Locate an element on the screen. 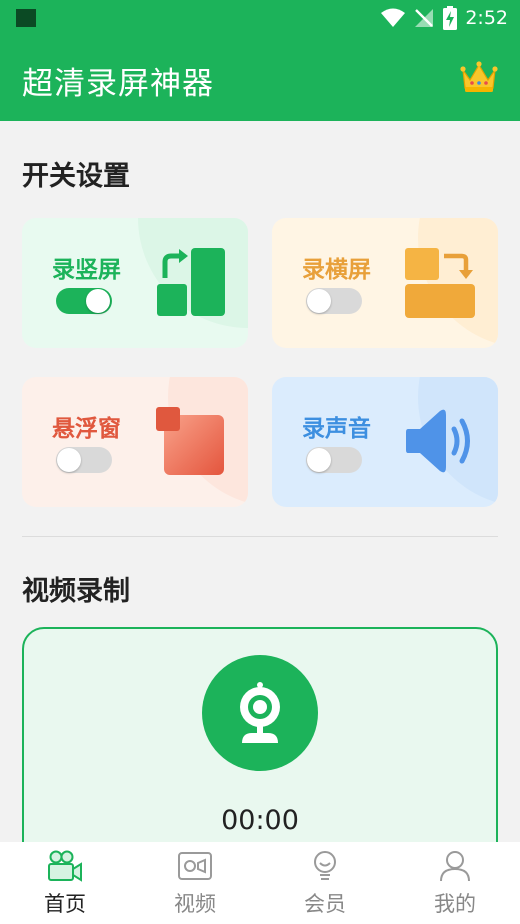 Image resolution: width=520 pixels, height=924 pixels. status-time: 2:52 is located at coordinates (486, 18).